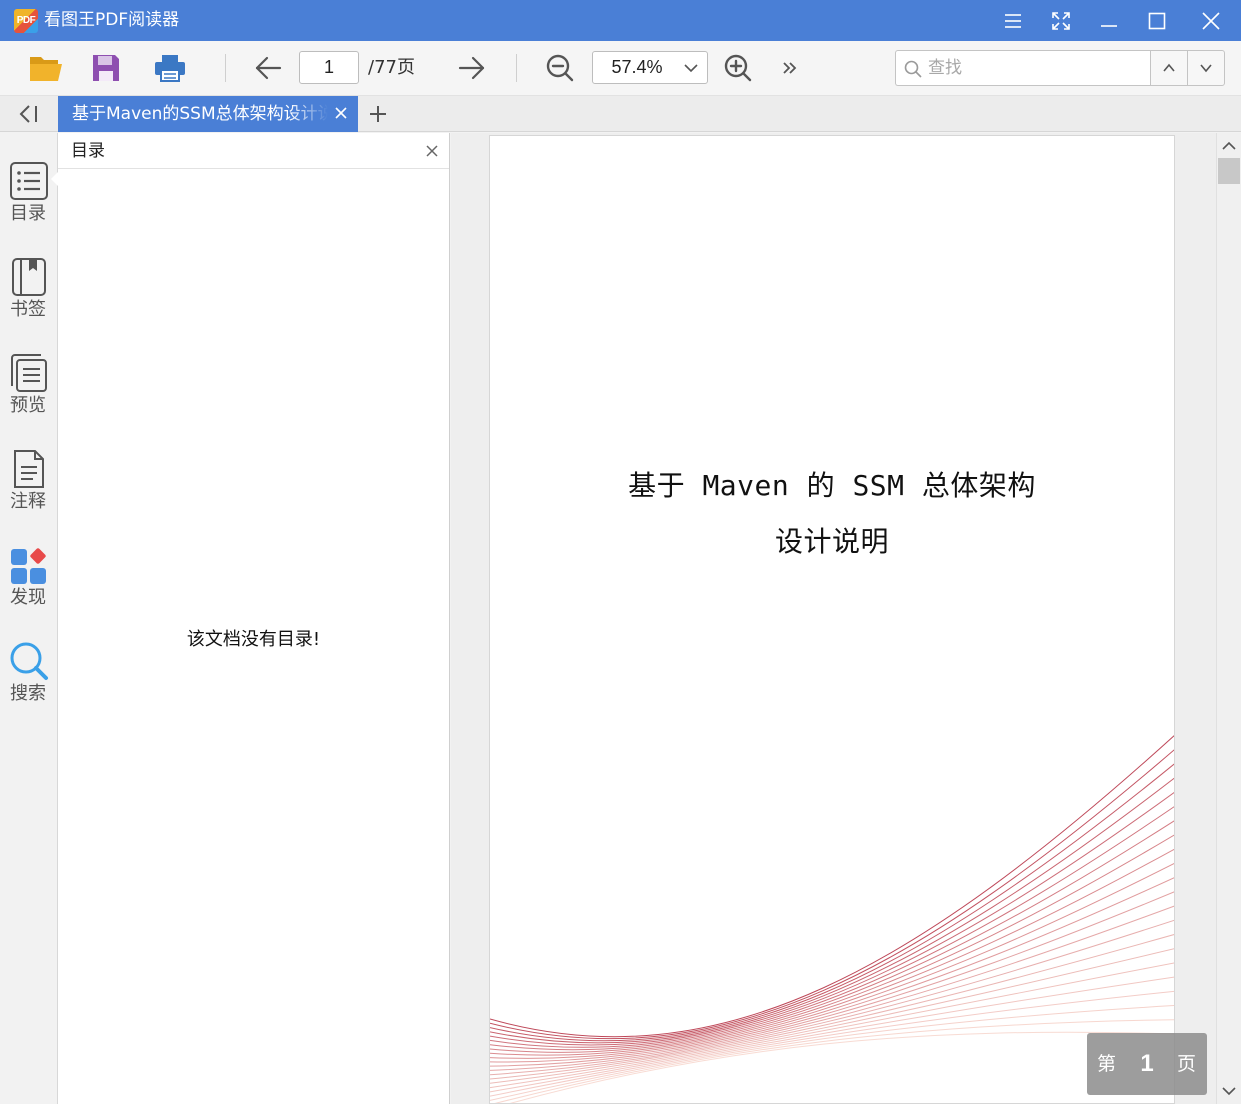  What do you see at coordinates (1229, 146) in the screenshot?
I see `scroll-up-icon` at bounding box center [1229, 146].